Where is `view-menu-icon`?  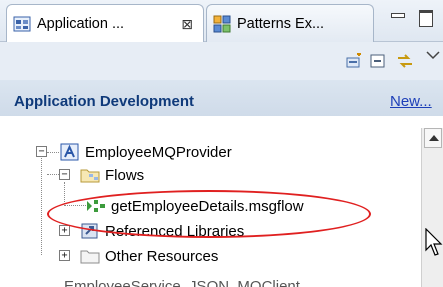
view-menu-icon is located at coordinates (433, 55).